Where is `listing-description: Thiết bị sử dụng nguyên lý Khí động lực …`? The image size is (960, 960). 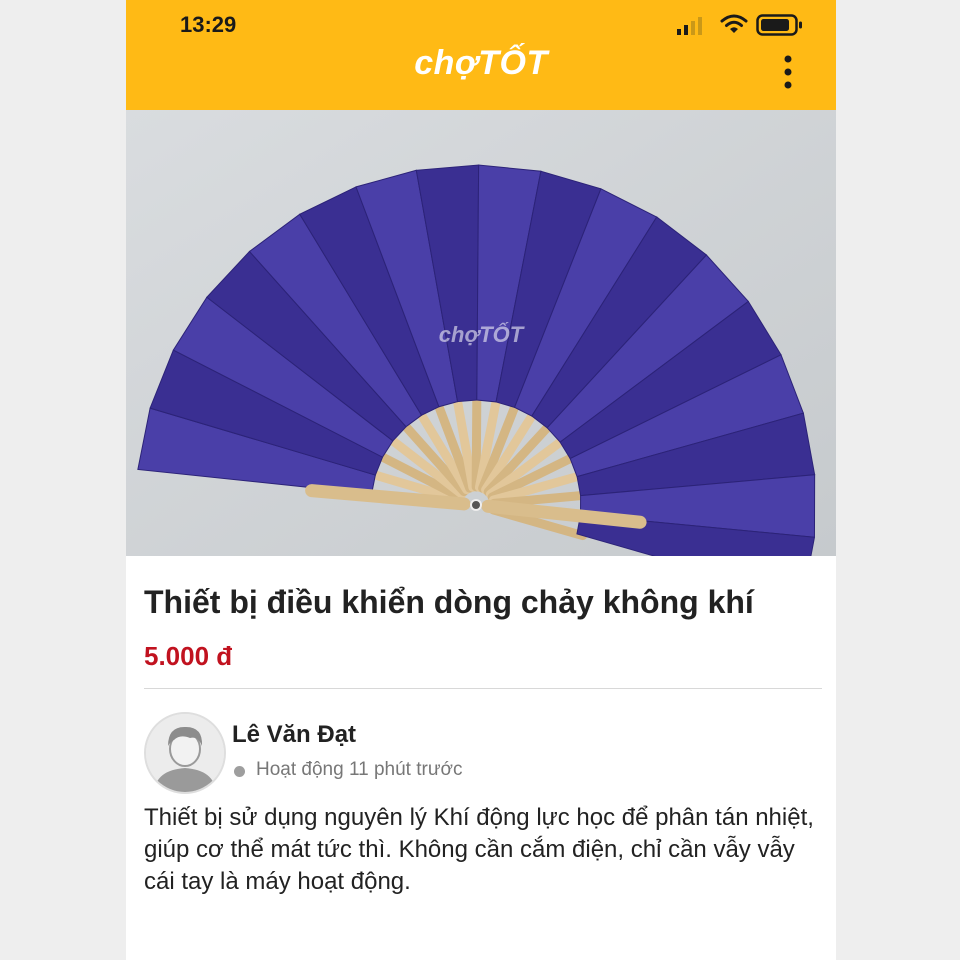
listing-description: Thiết bị sử dụng nguyên lý Khí động lực … is located at coordinates (479, 849).